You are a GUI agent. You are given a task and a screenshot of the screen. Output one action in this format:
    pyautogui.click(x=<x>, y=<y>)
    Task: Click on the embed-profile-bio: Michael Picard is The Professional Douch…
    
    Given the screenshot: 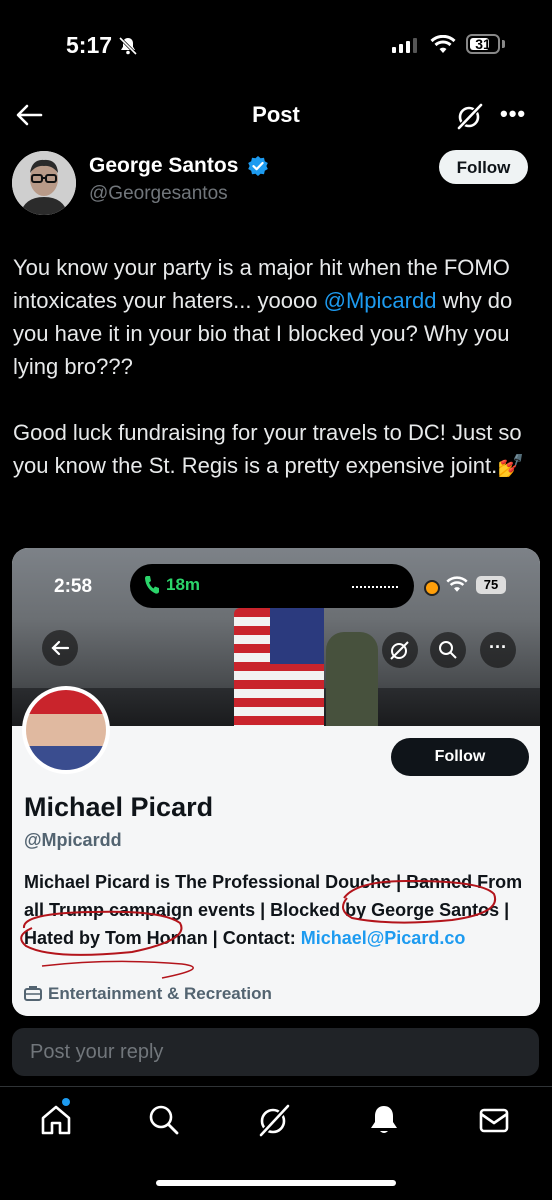 What is the action you would take?
    pyautogui.click(x=280, y=910)
    